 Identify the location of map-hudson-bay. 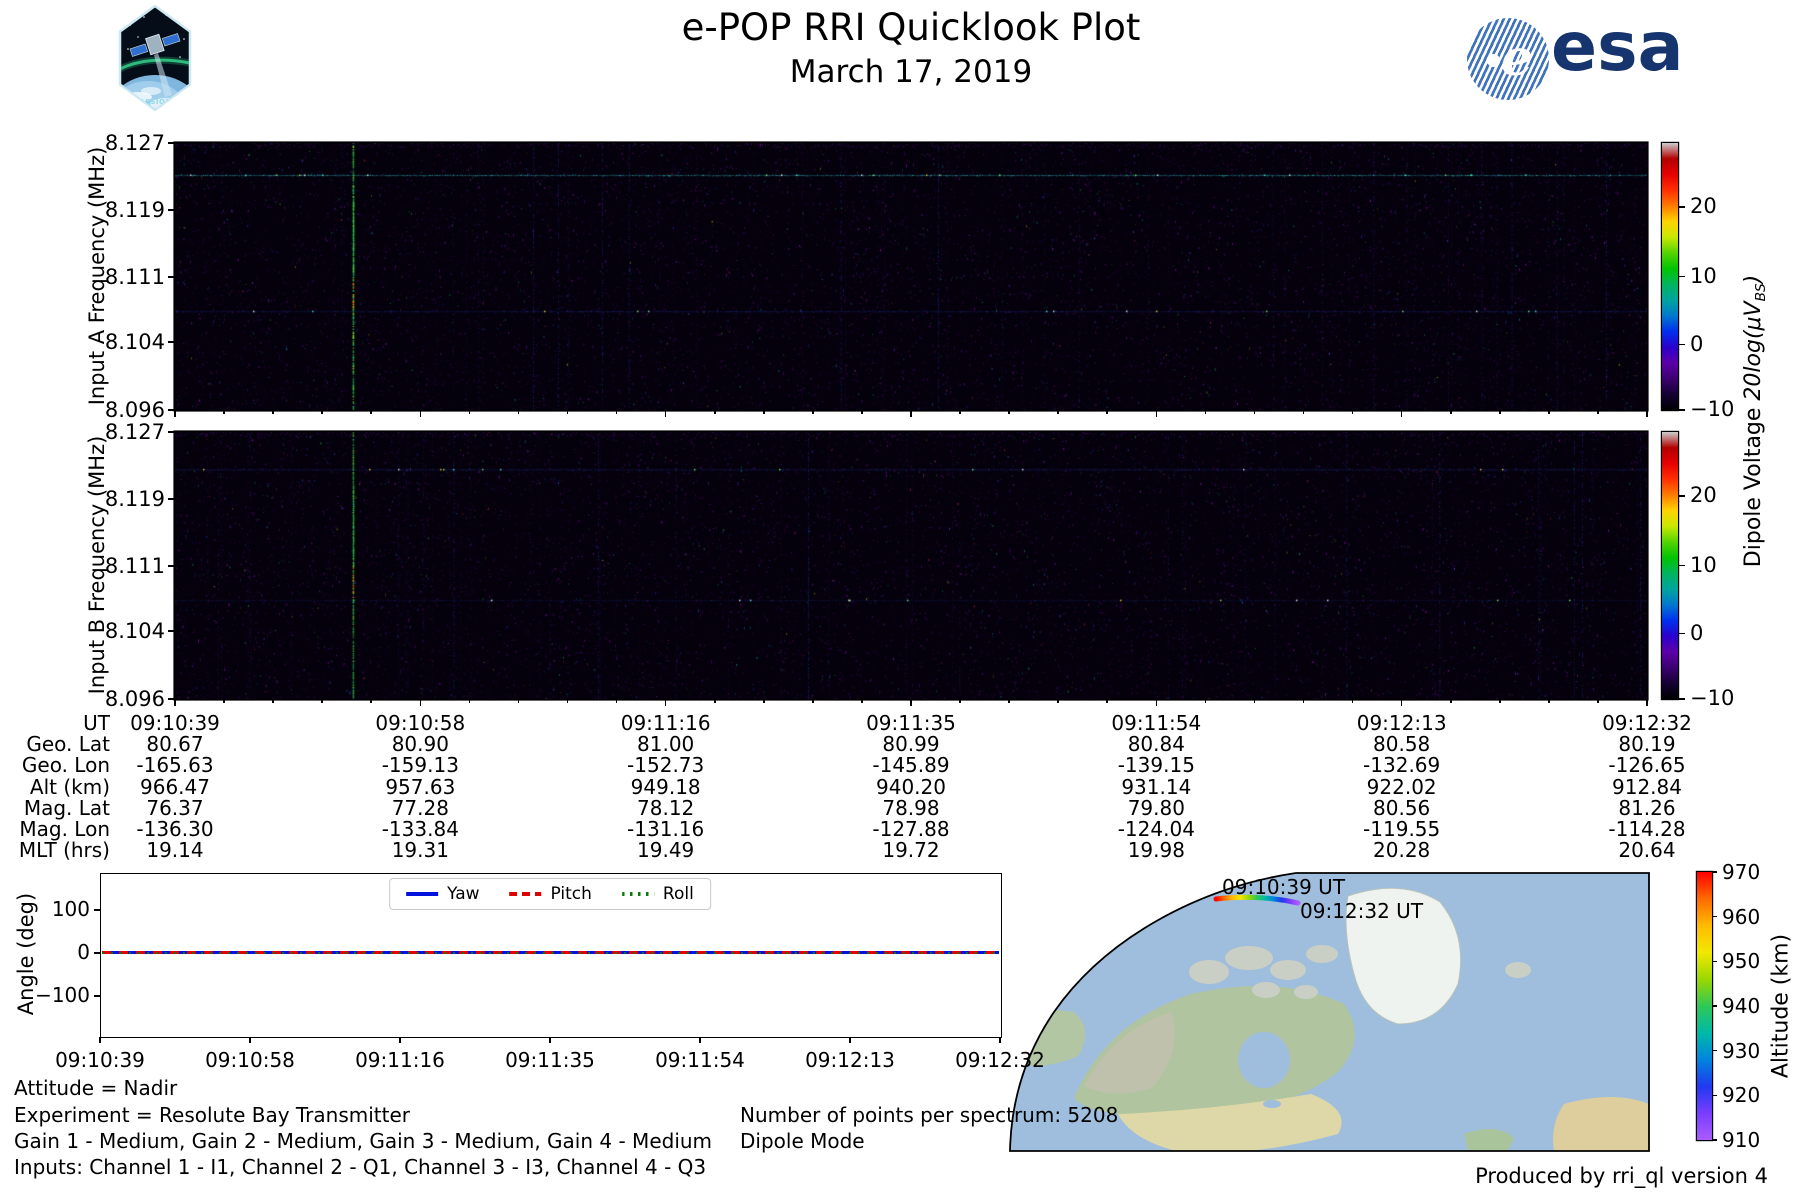
(1264, 1060).